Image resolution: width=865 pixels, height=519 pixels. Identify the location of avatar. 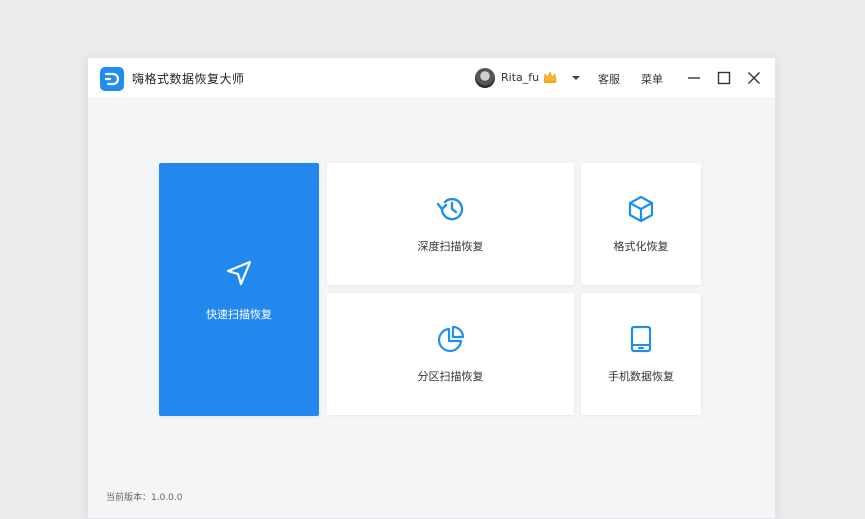
(485, 78).